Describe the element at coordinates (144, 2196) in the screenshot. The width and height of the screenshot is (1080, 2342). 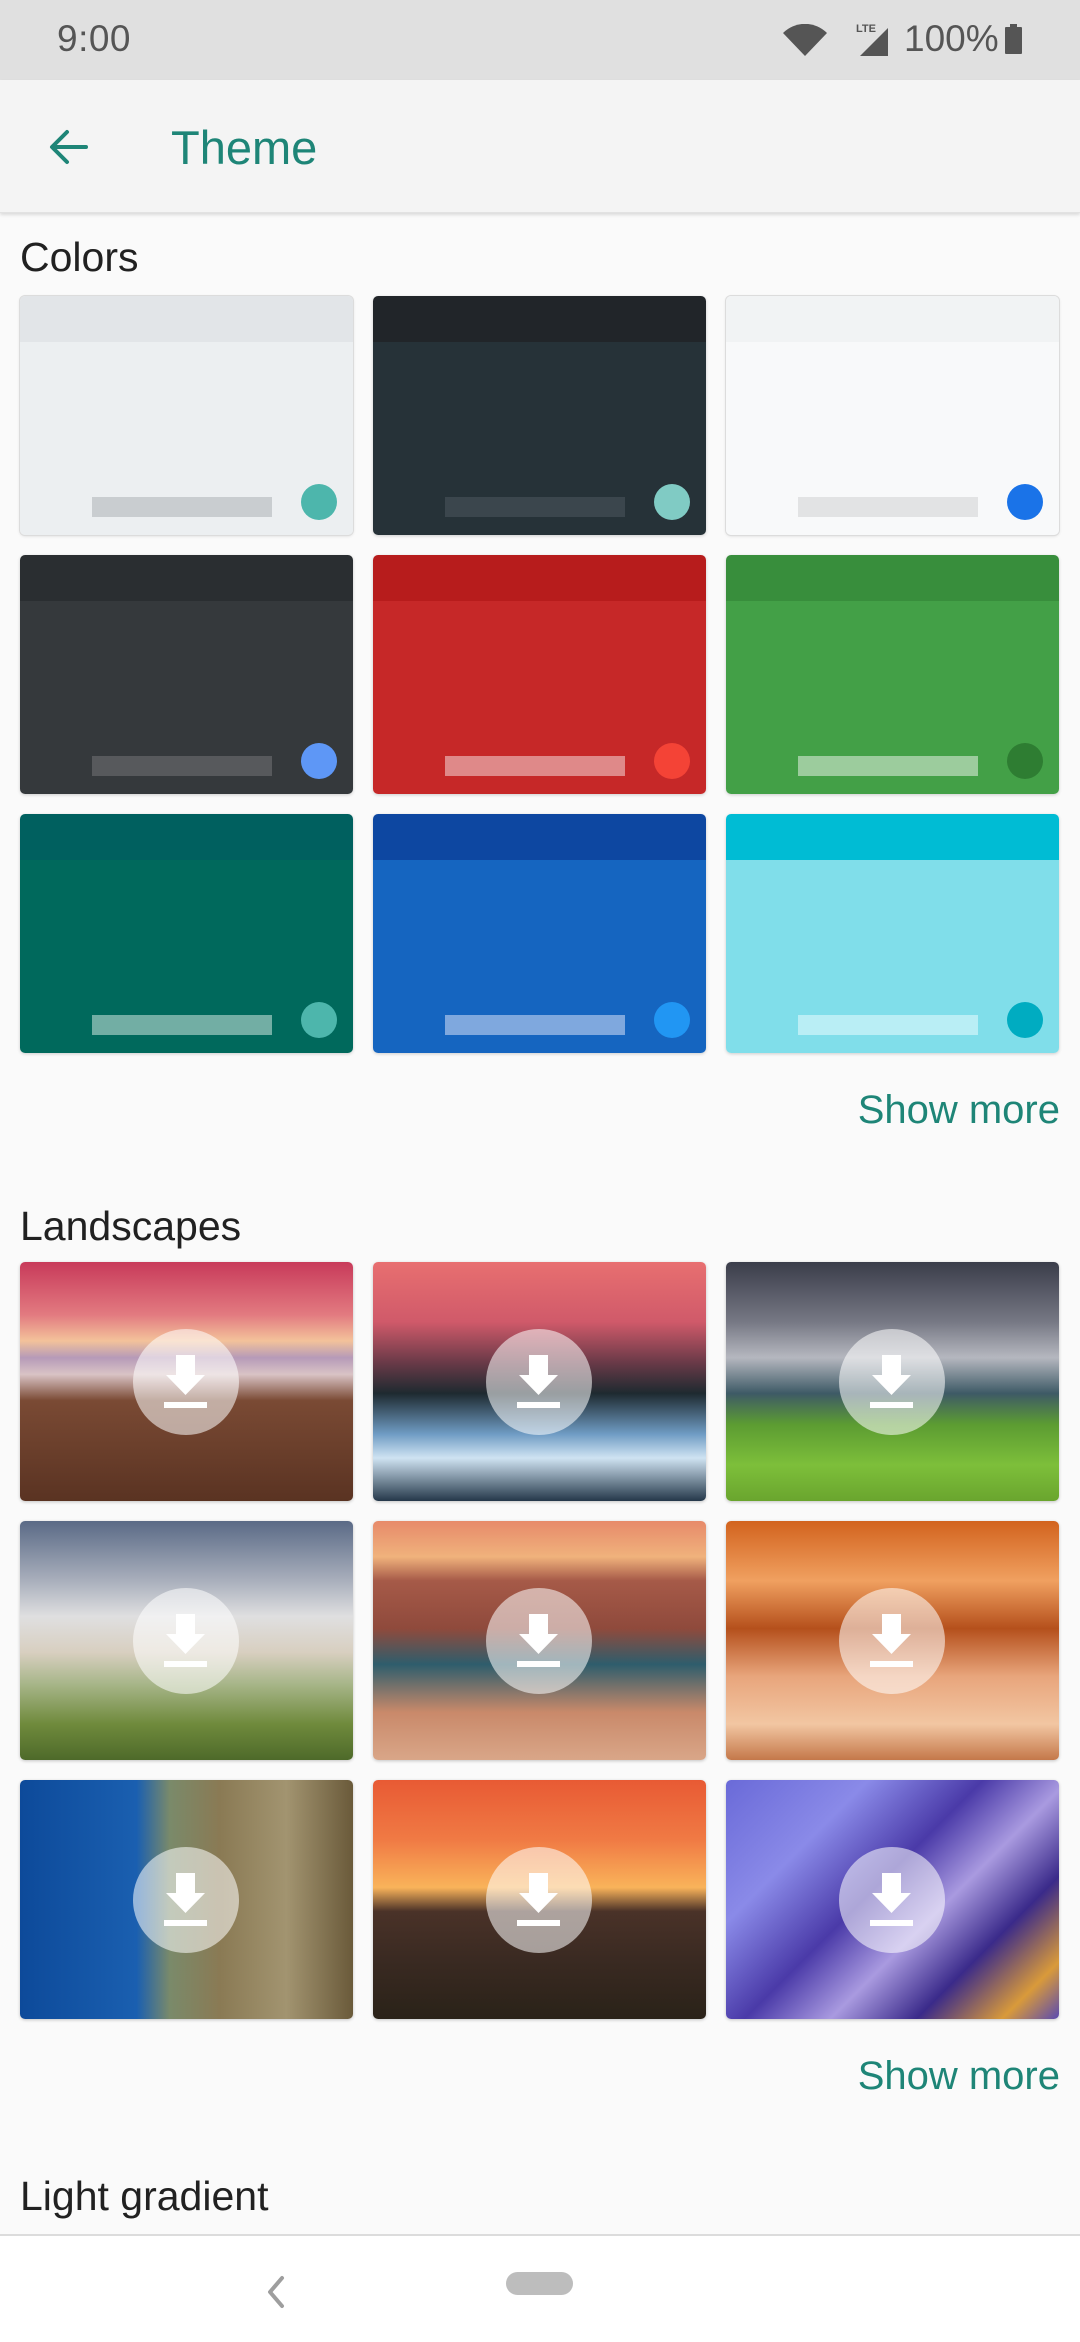
I see `section-title-light-gradient: Light gradient` at that location.